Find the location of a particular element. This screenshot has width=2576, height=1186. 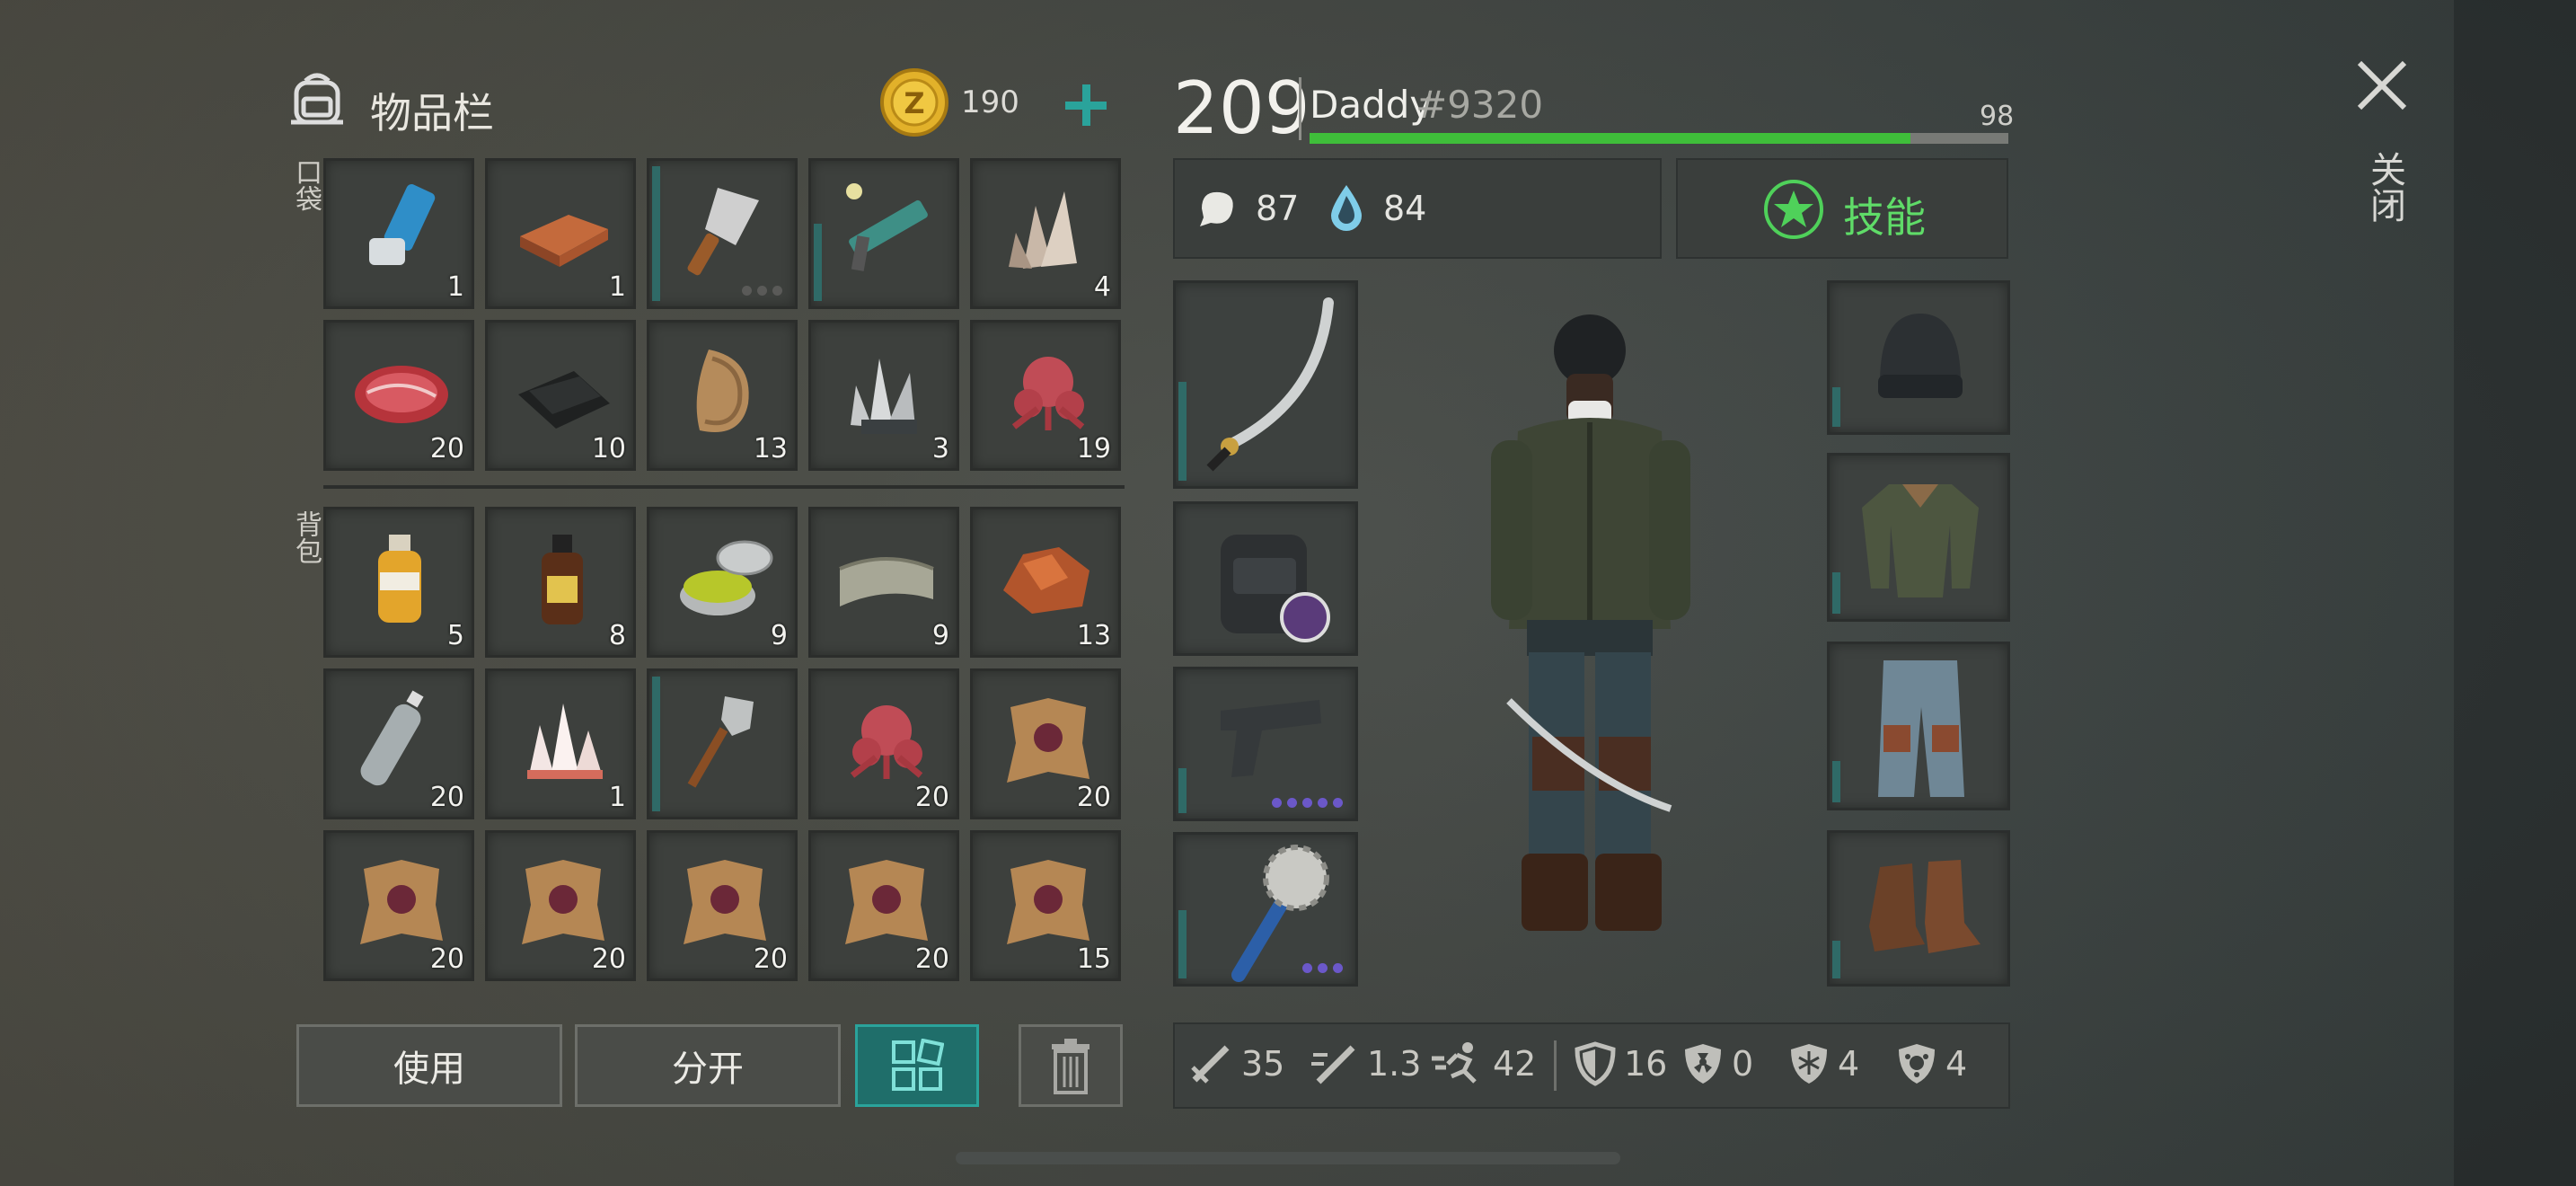

player-name: Daddy is located at coordinates (1371, 105).